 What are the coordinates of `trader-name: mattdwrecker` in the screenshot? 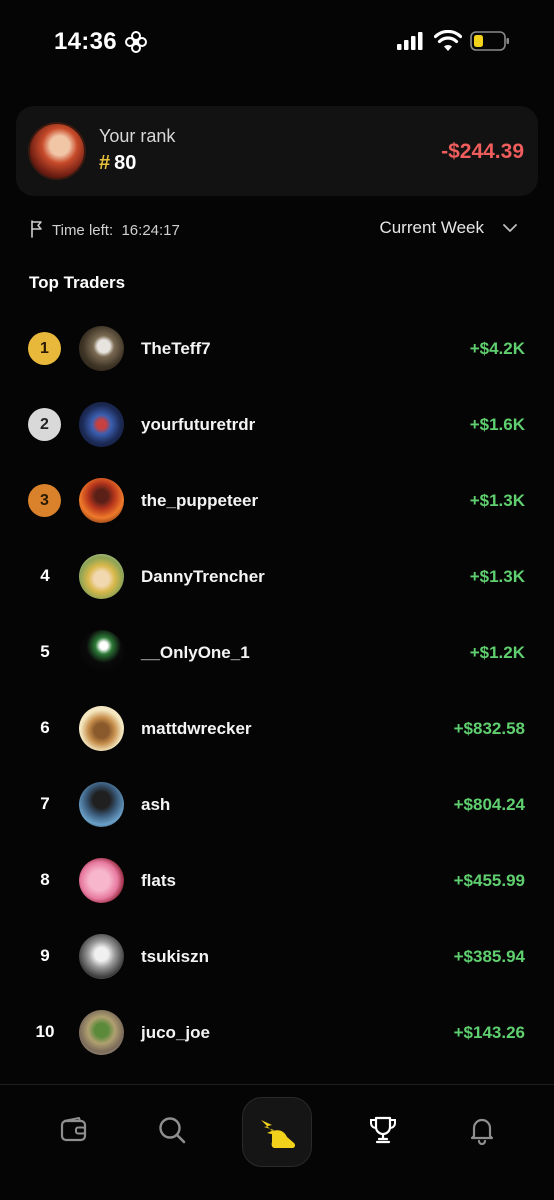 It's located at (196, 728).